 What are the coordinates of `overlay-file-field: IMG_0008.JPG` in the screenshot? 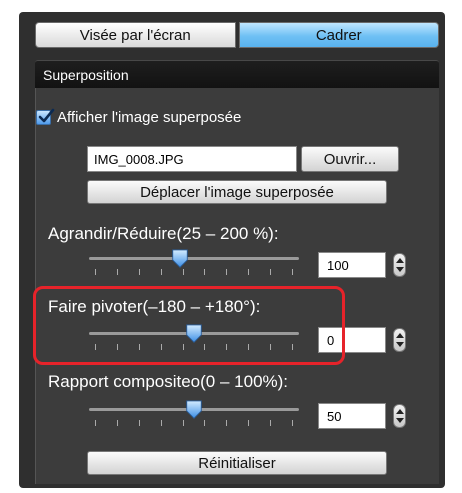 It's located at (192, 159).